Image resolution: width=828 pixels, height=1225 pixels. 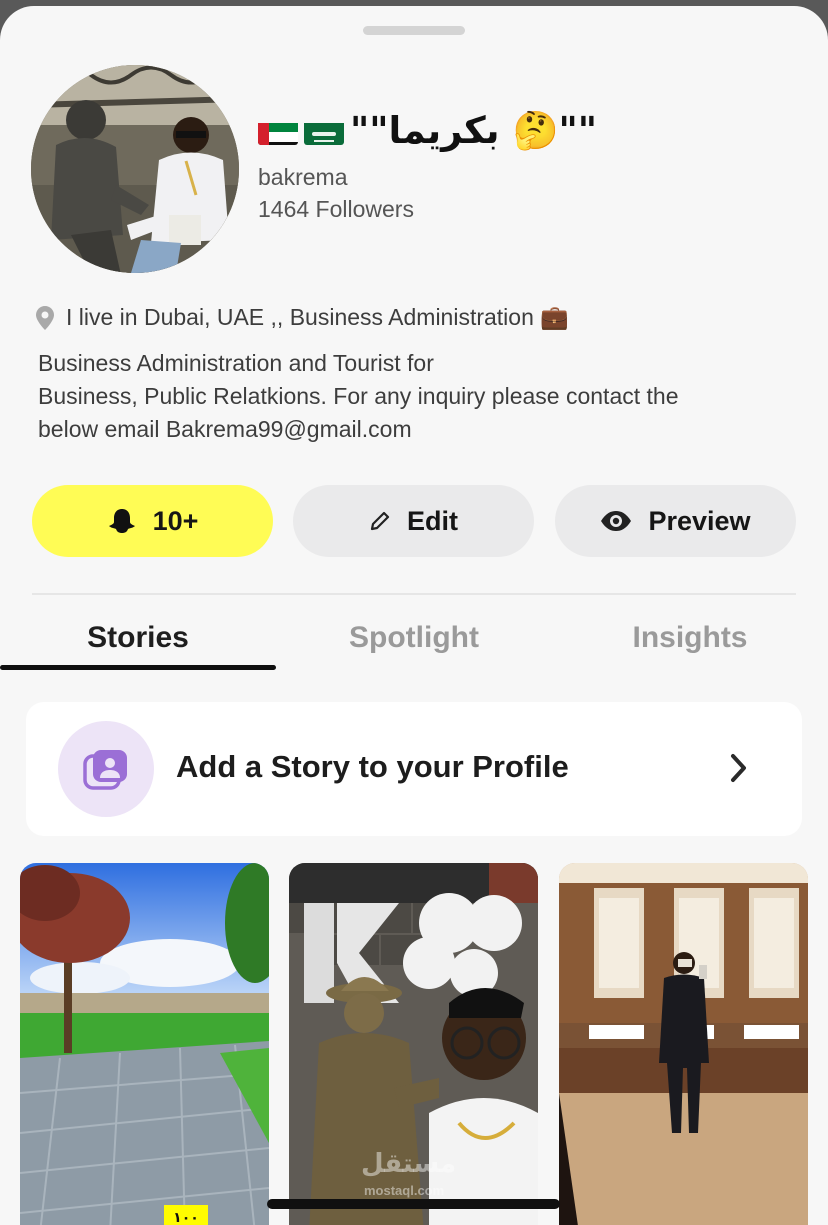 I want to click on stacked-photo-icon, so click(x=105, y=770).